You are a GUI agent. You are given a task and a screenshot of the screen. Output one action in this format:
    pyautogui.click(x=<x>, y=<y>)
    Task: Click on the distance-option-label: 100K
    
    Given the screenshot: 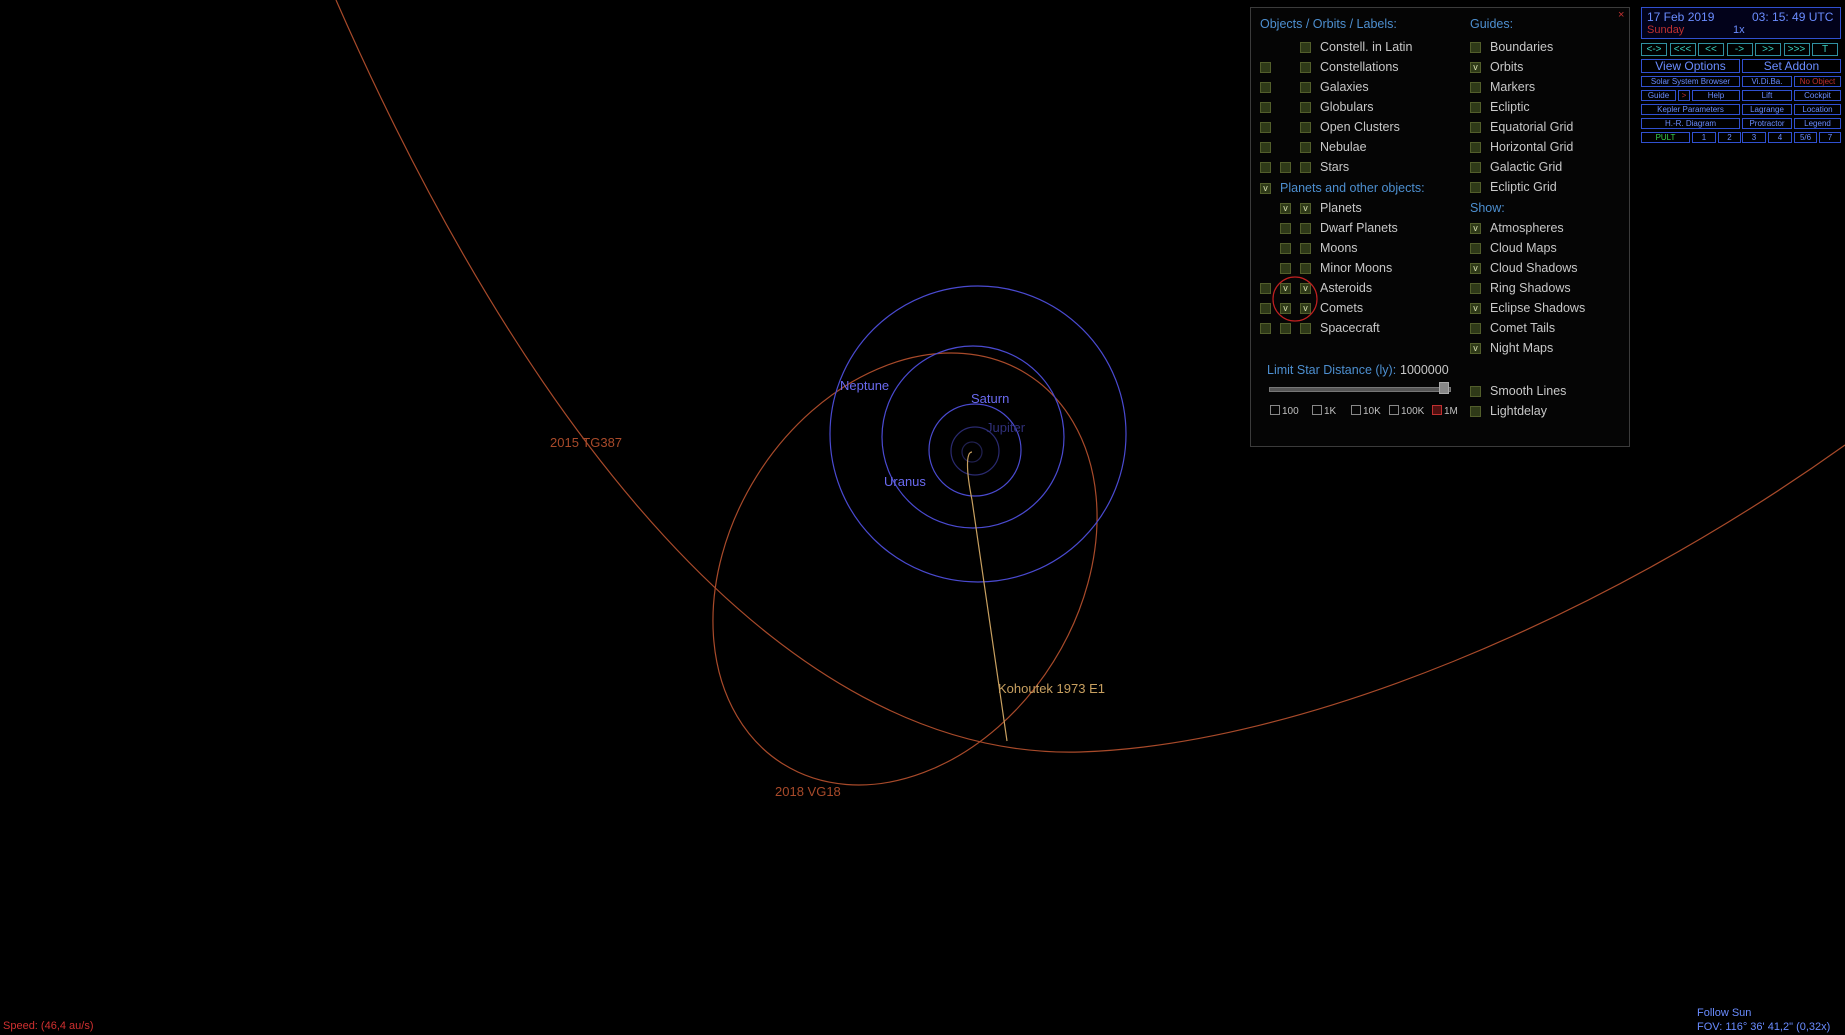 What is the action you would take?
    pyautogui.click(x=1413, y=411)
    